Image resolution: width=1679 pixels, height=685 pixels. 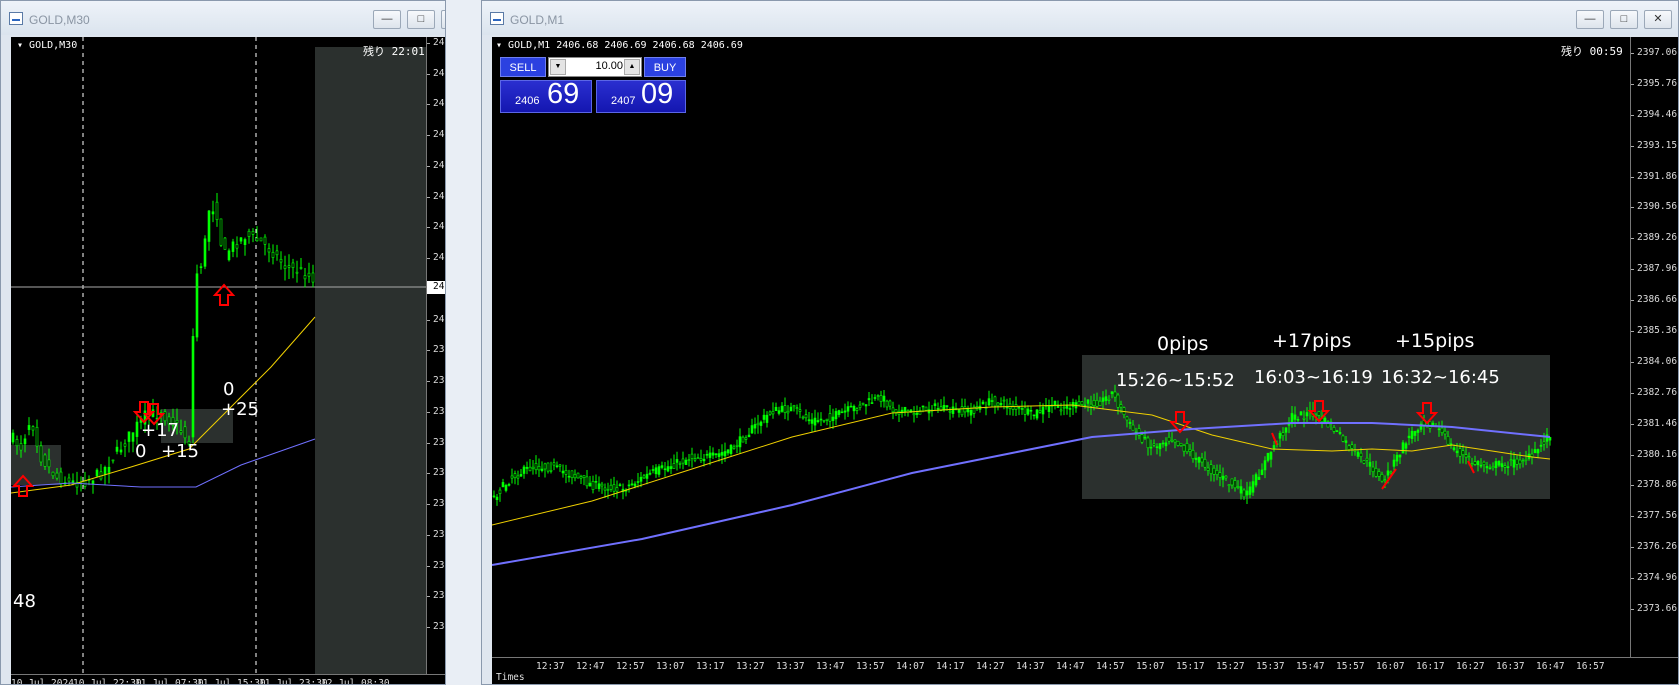 What do you see at coordinates (180, 451) in the screenshot?
I see `annotation-label: +15` at bounding box center [180, 451].